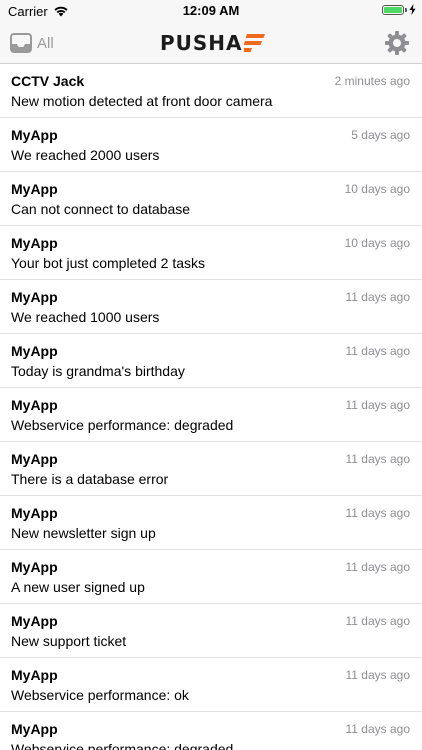 Image resolution: width=422 pixels, height=750 pixels. What do you see at coordinates (380, 135) in the screenshot?
I see `notification-timestamp: 5 days ago` at bounding box center [380, 135].